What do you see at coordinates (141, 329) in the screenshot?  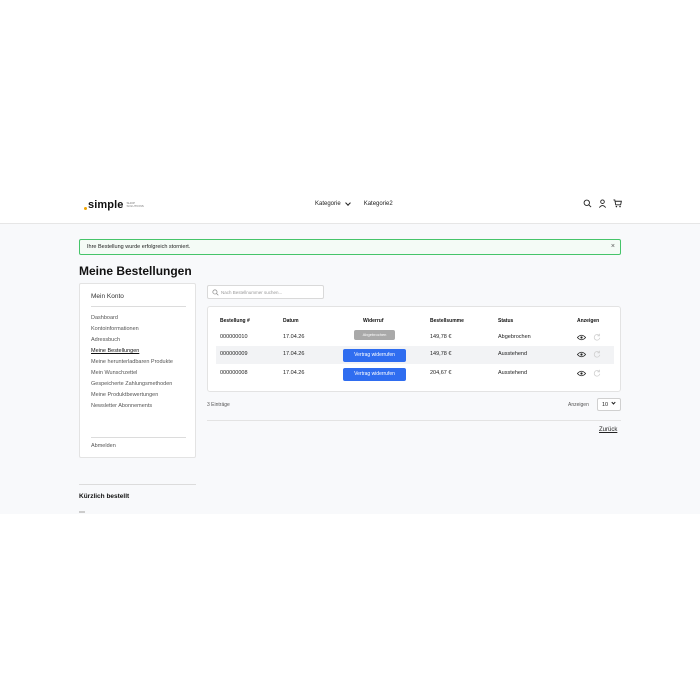 I see `sidebar-item-kontoinformationen: Kontoinformationen` at bounding box center [141, 329].